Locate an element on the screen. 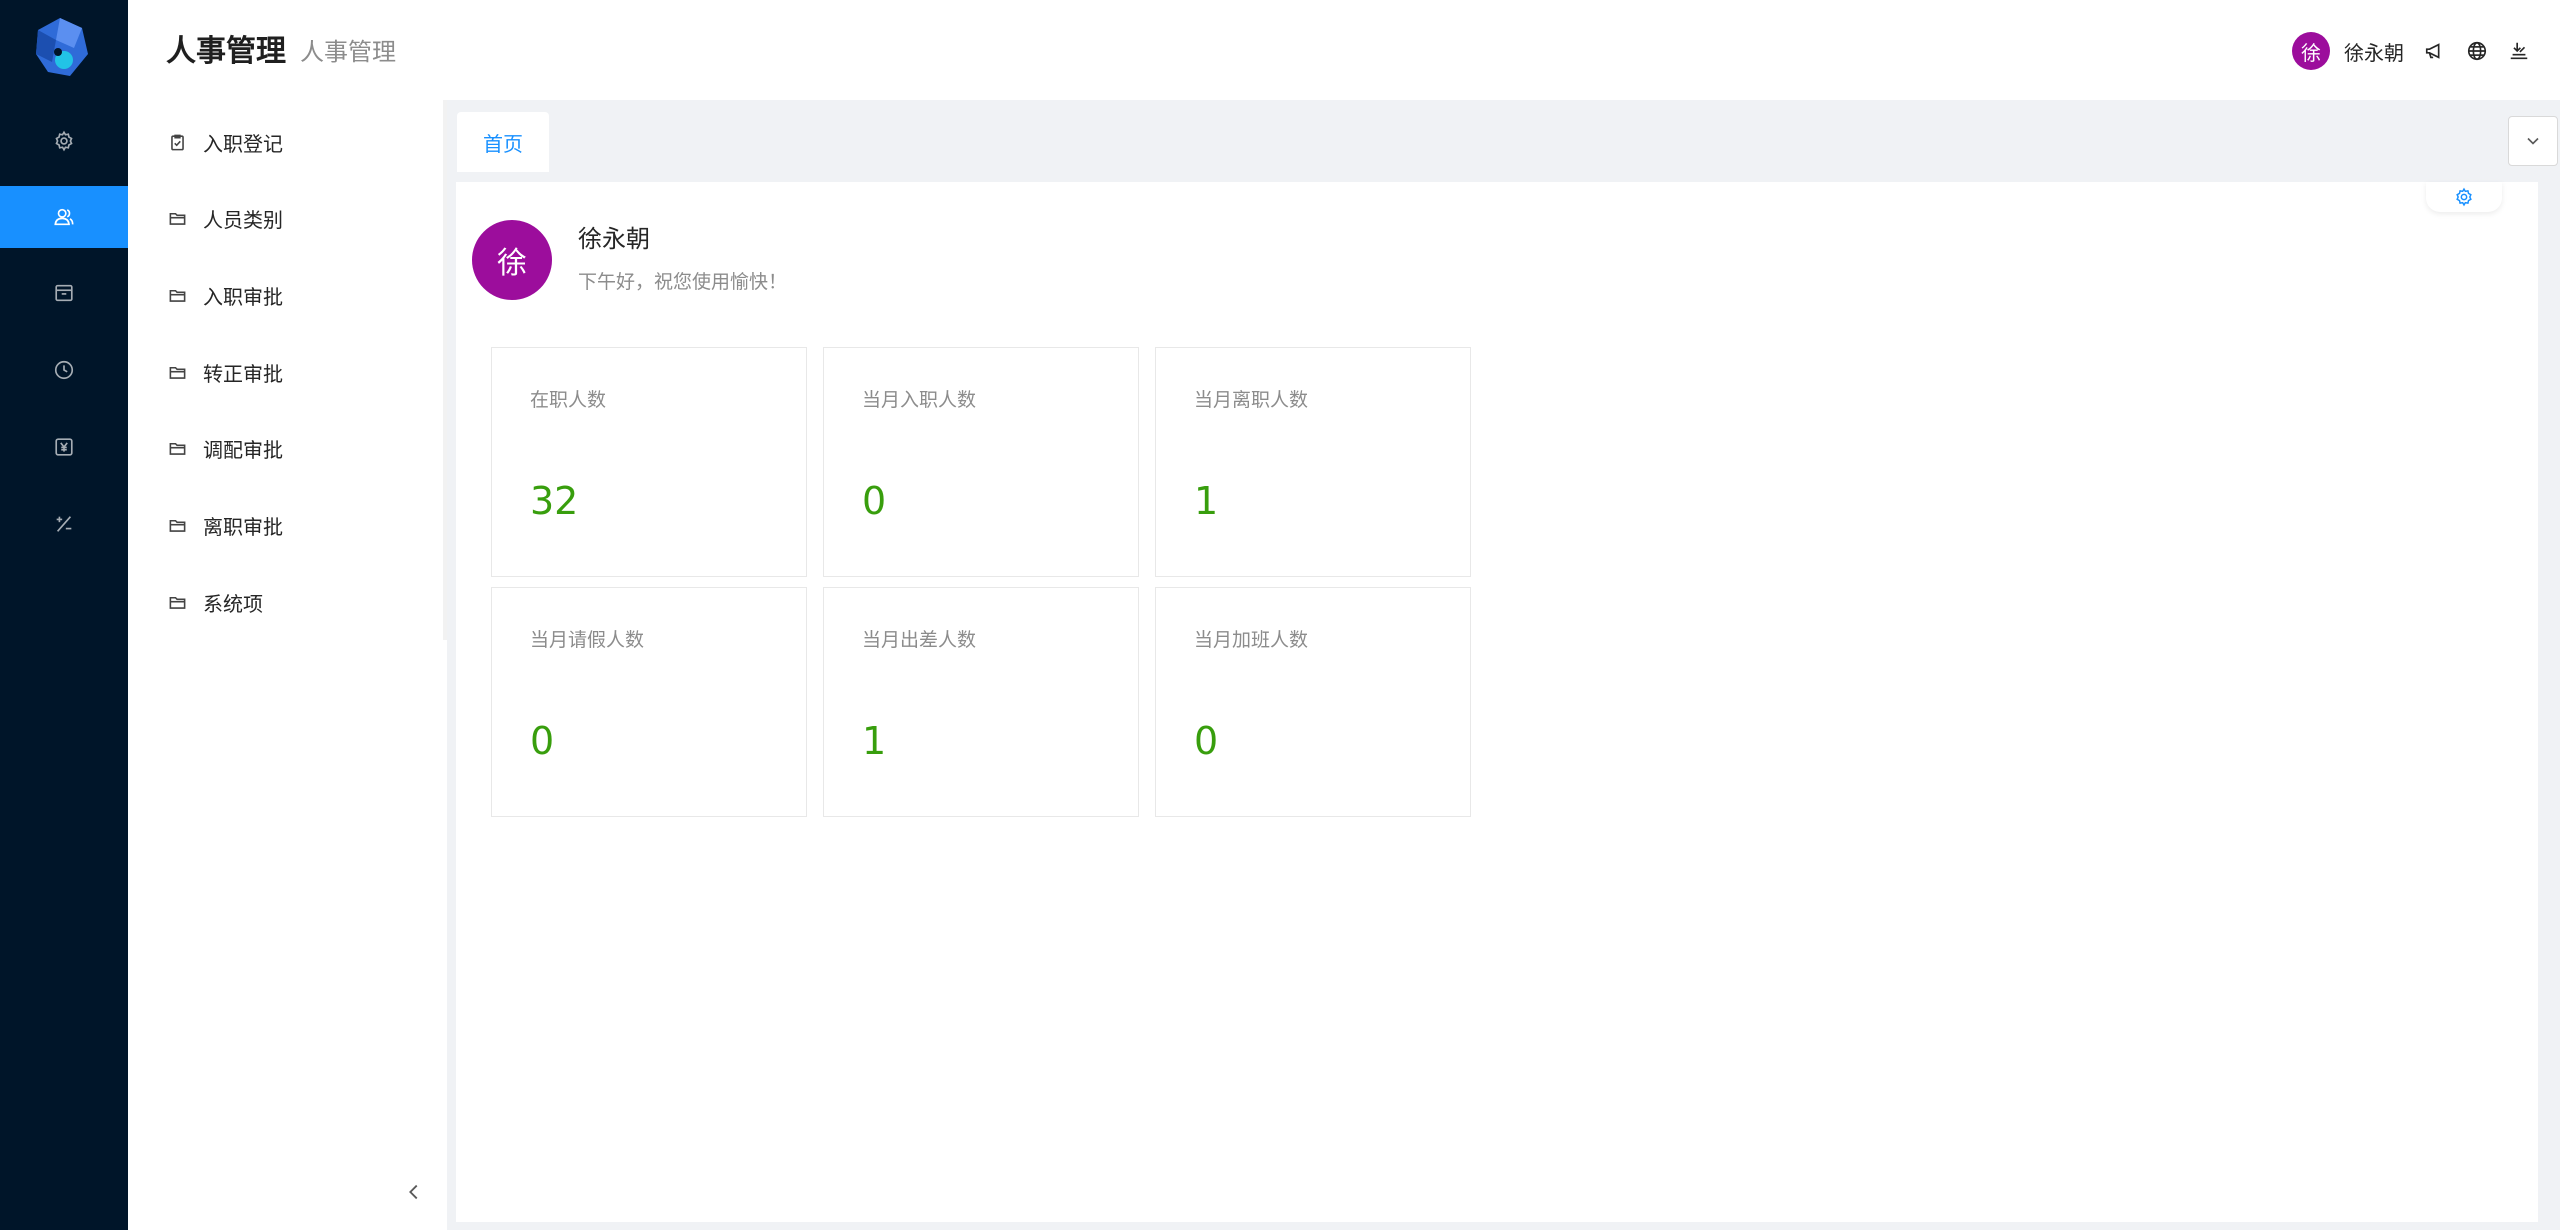 The image size is (2560, 1230). stat-label: 当月加班人数 is located at coordinates (1251, 640).